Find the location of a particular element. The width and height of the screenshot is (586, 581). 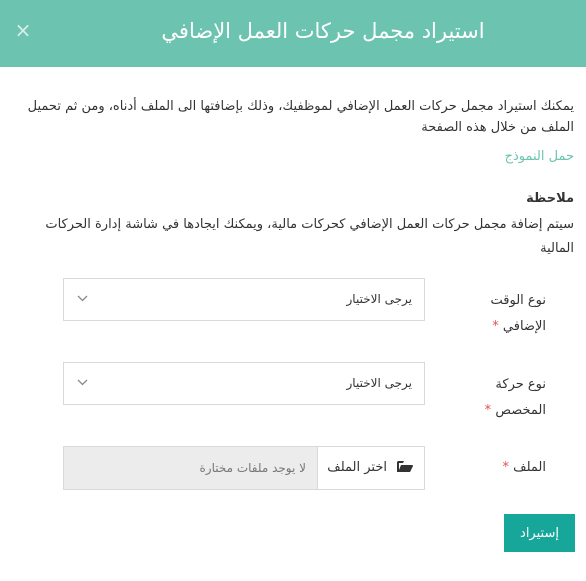

selected-file-display: لا يوجد ملفات مختارة is located at coordinates (190, 468).